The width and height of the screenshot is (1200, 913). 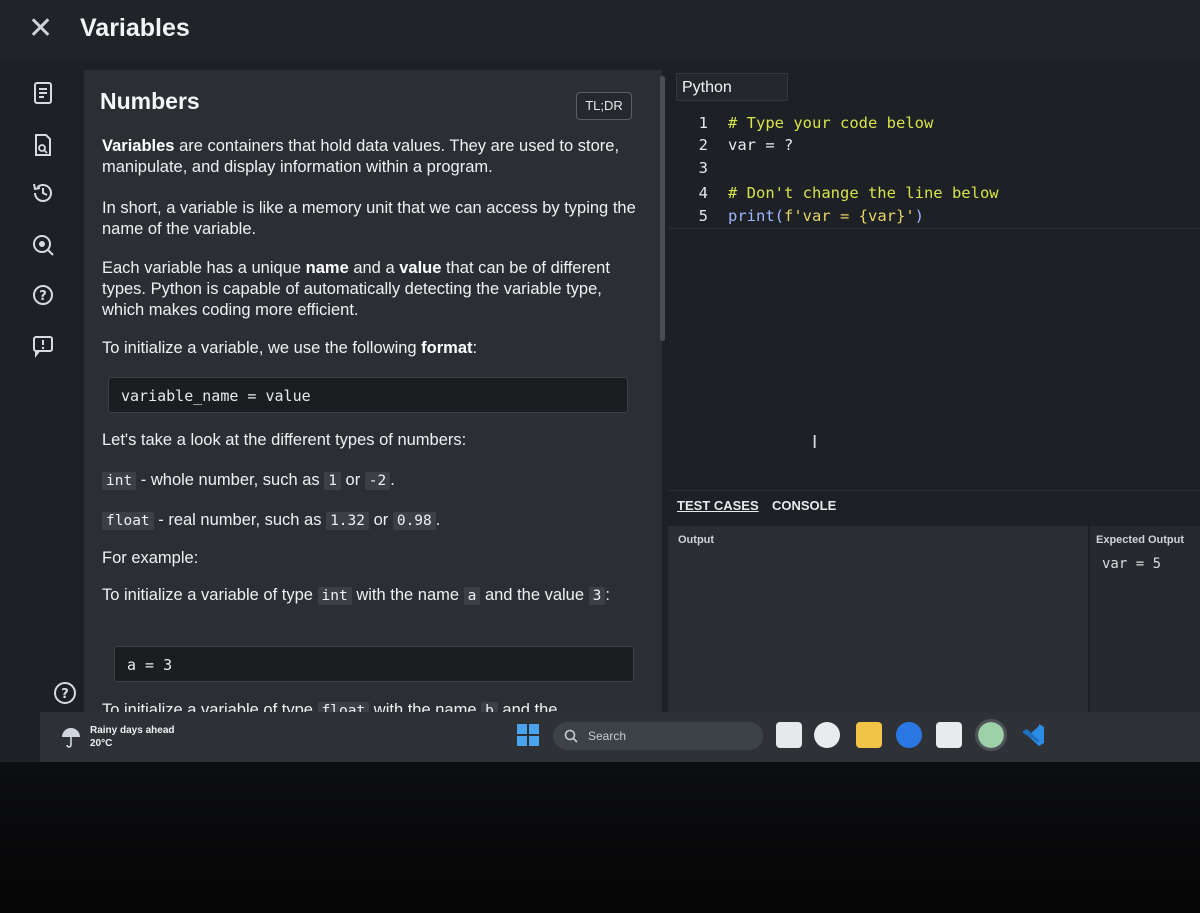 I want to click on lesson-heading: Numbers, so click(x=150, y=101).